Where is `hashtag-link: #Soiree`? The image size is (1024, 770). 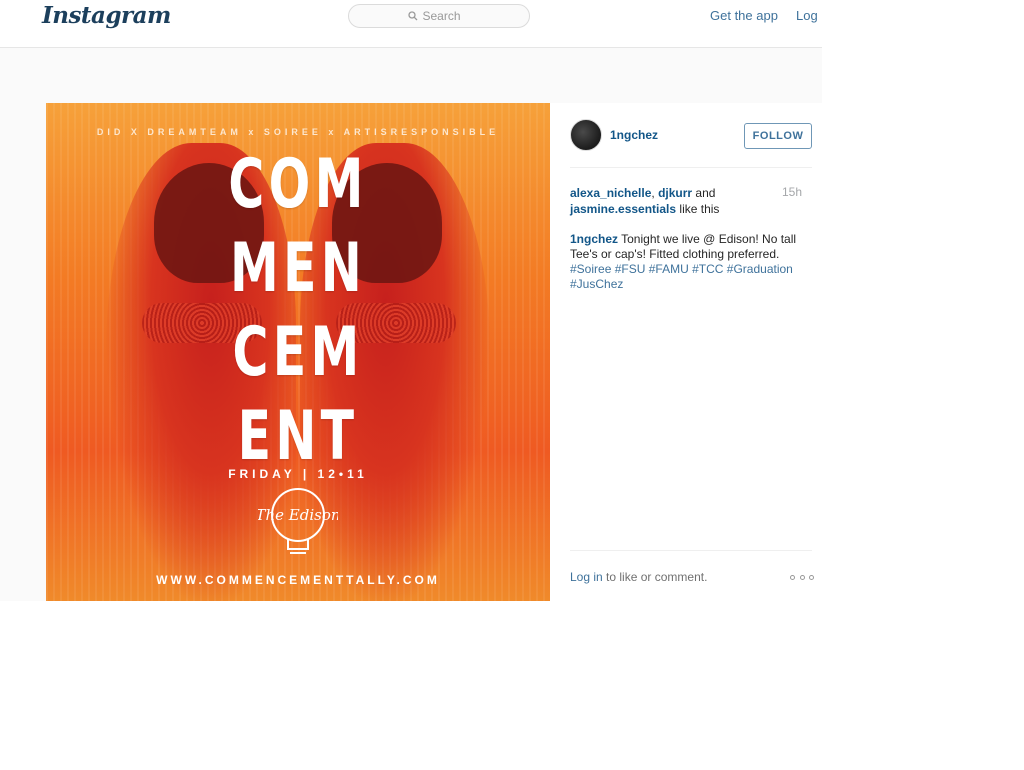
hashtag-link: #Soiree is located at coordinates (590, 269).